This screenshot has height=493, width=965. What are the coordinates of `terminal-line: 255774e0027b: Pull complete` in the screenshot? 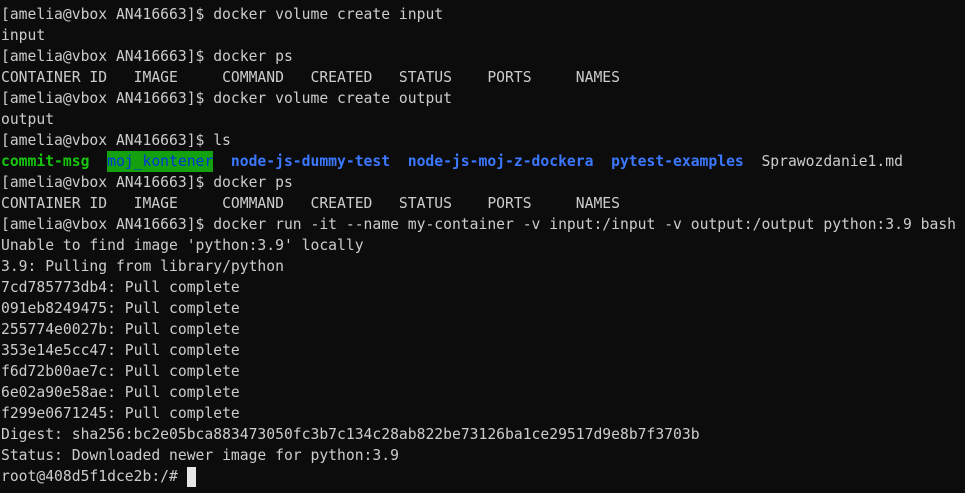 It's located at (483, 329).